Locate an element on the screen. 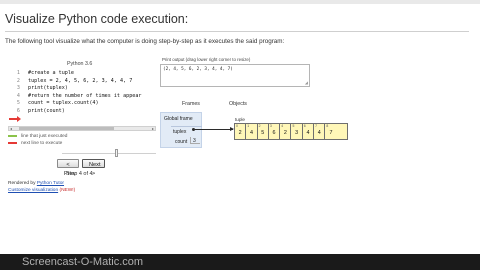 The image size is (480, 270). resize-grip-icon: ◢ is located at coordinates (306, 82).